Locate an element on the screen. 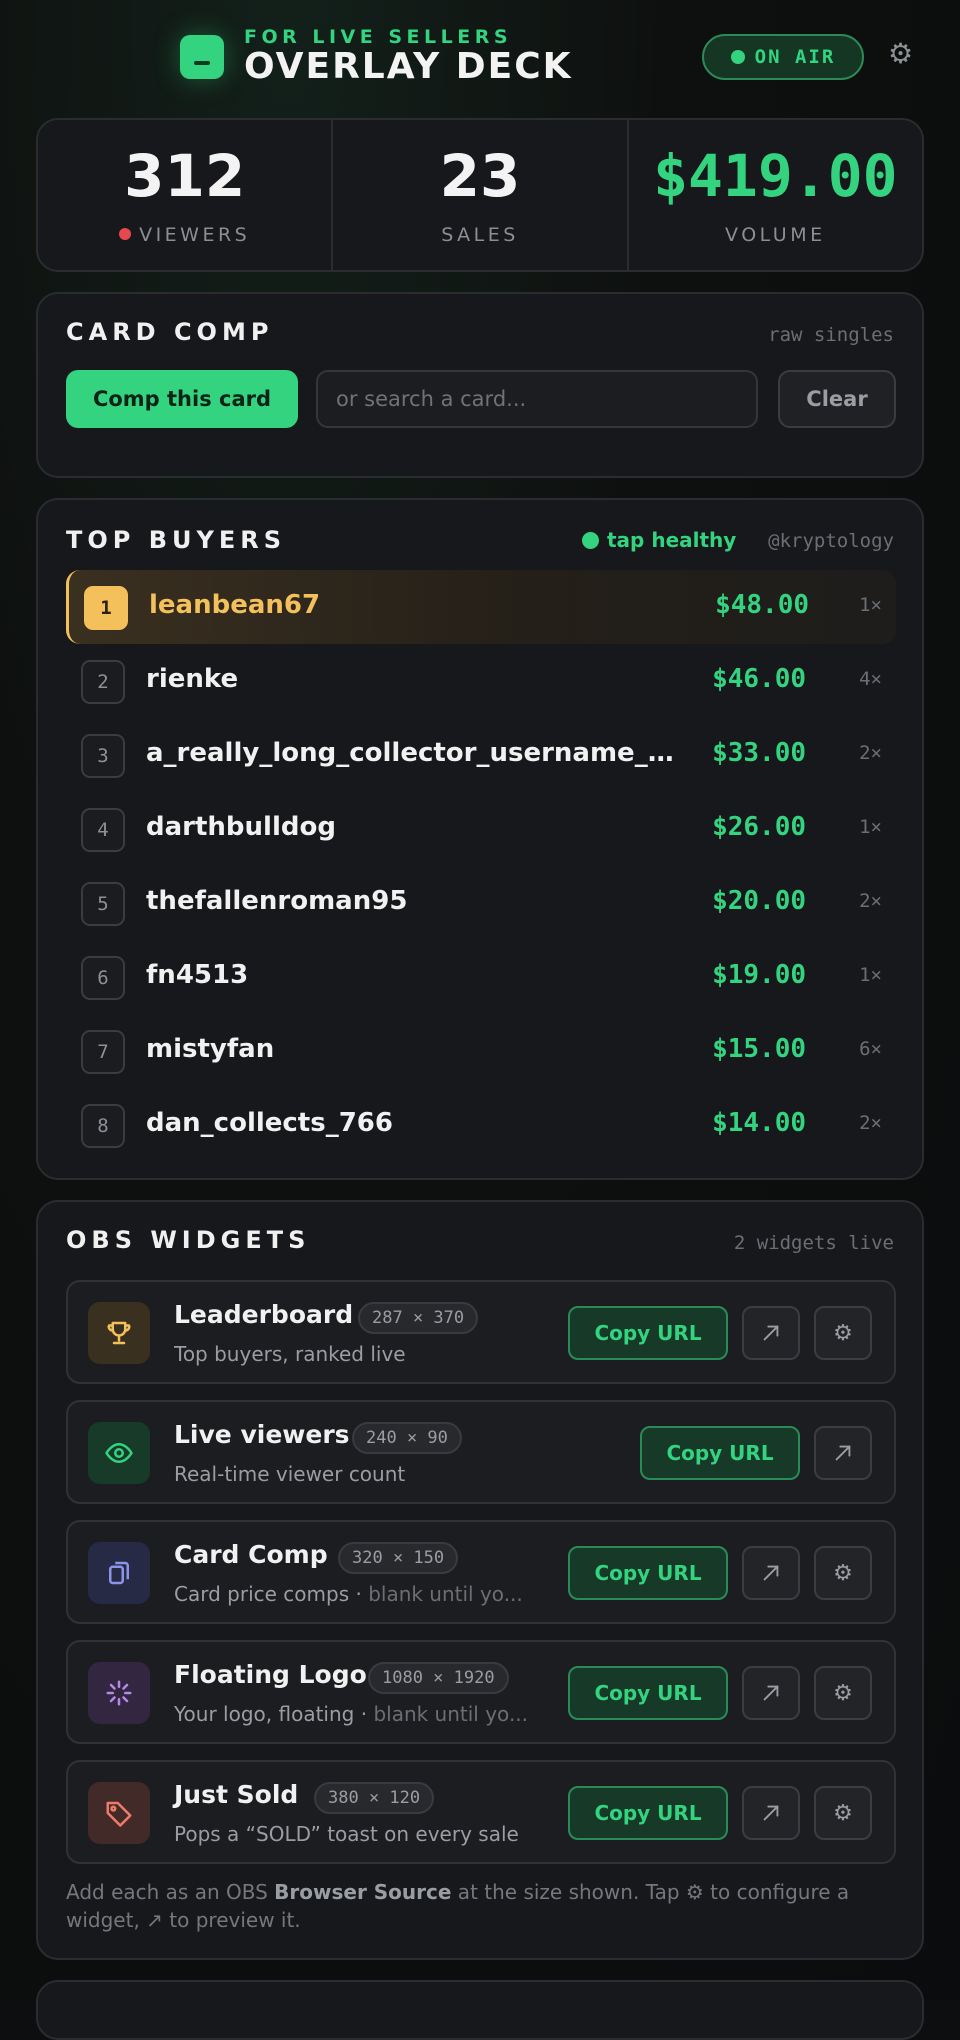 This screenshot has width=960, height=2040. buyer-name: dan_collects_766 is located at coordinates (269, 1123).